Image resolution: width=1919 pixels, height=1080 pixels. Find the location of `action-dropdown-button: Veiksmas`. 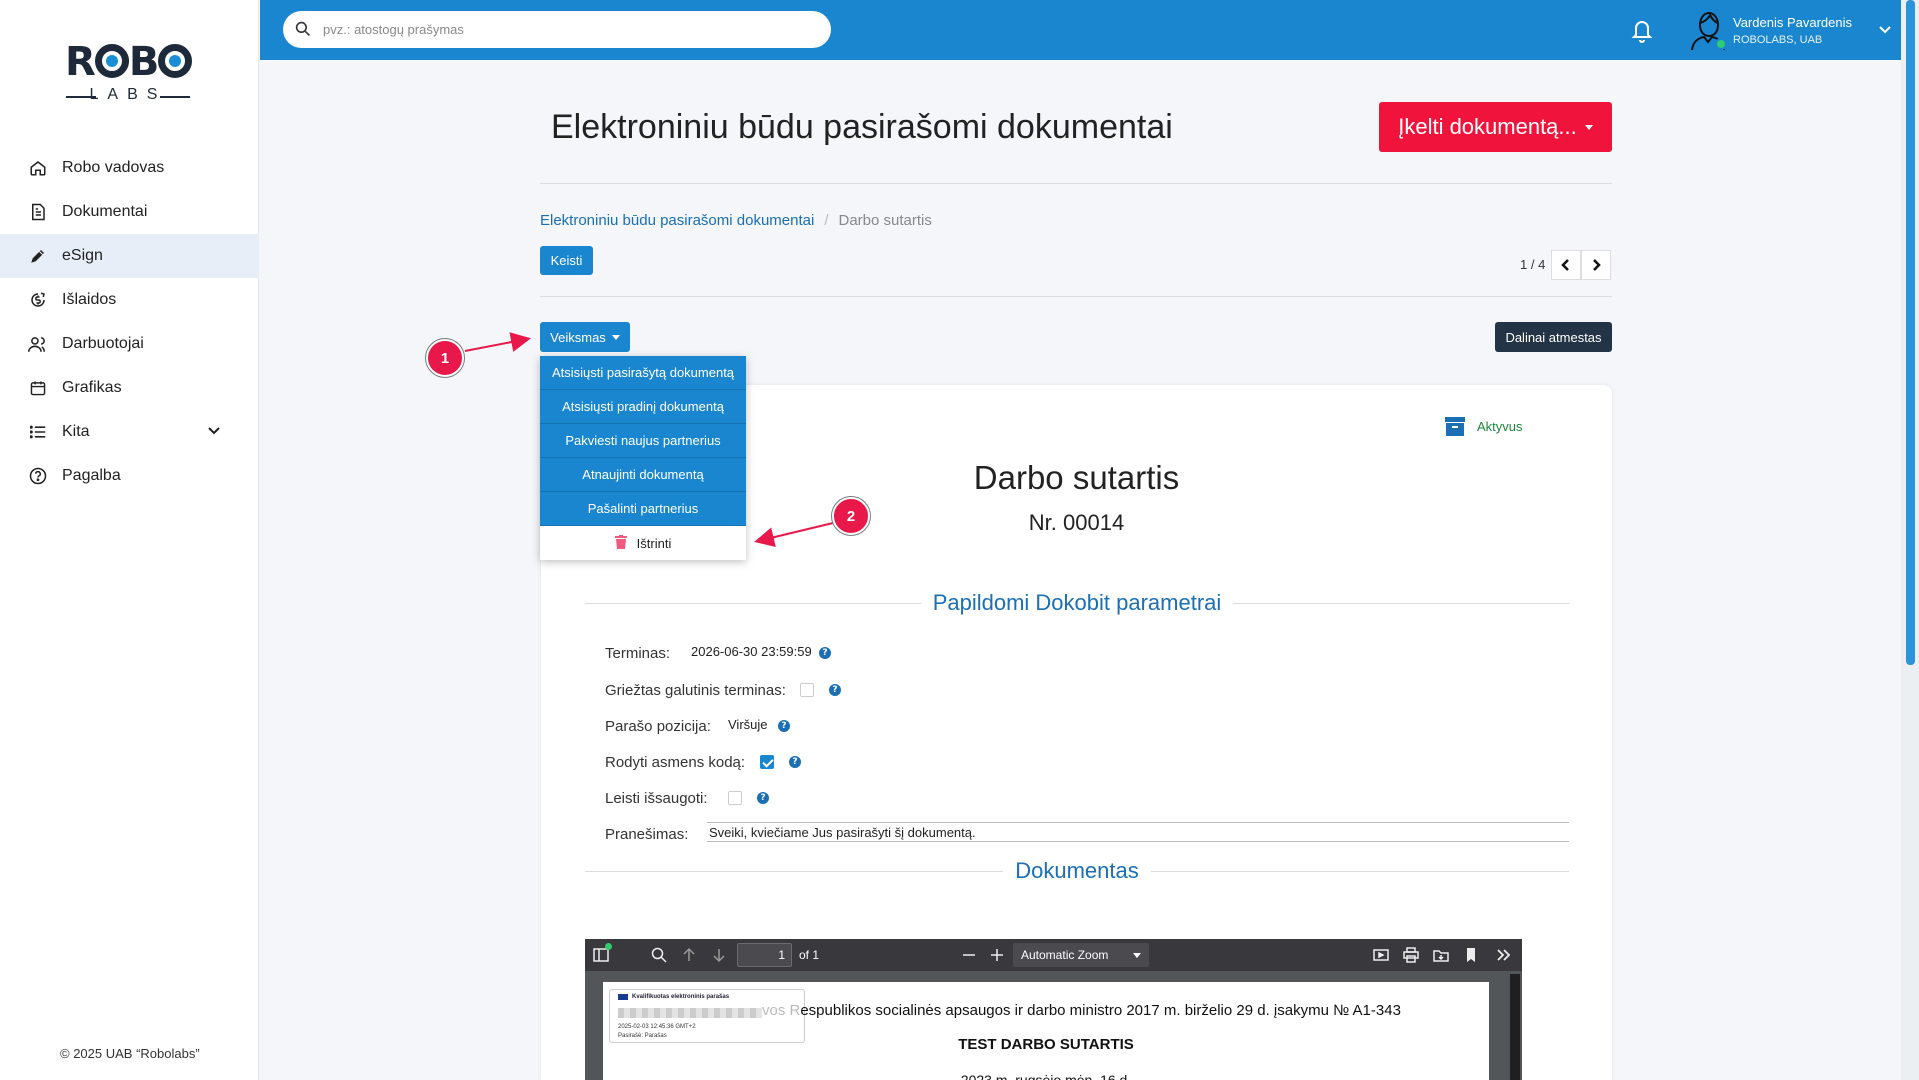

action-dropdown-button: Veiksmas is located at coordinates (585, 337).